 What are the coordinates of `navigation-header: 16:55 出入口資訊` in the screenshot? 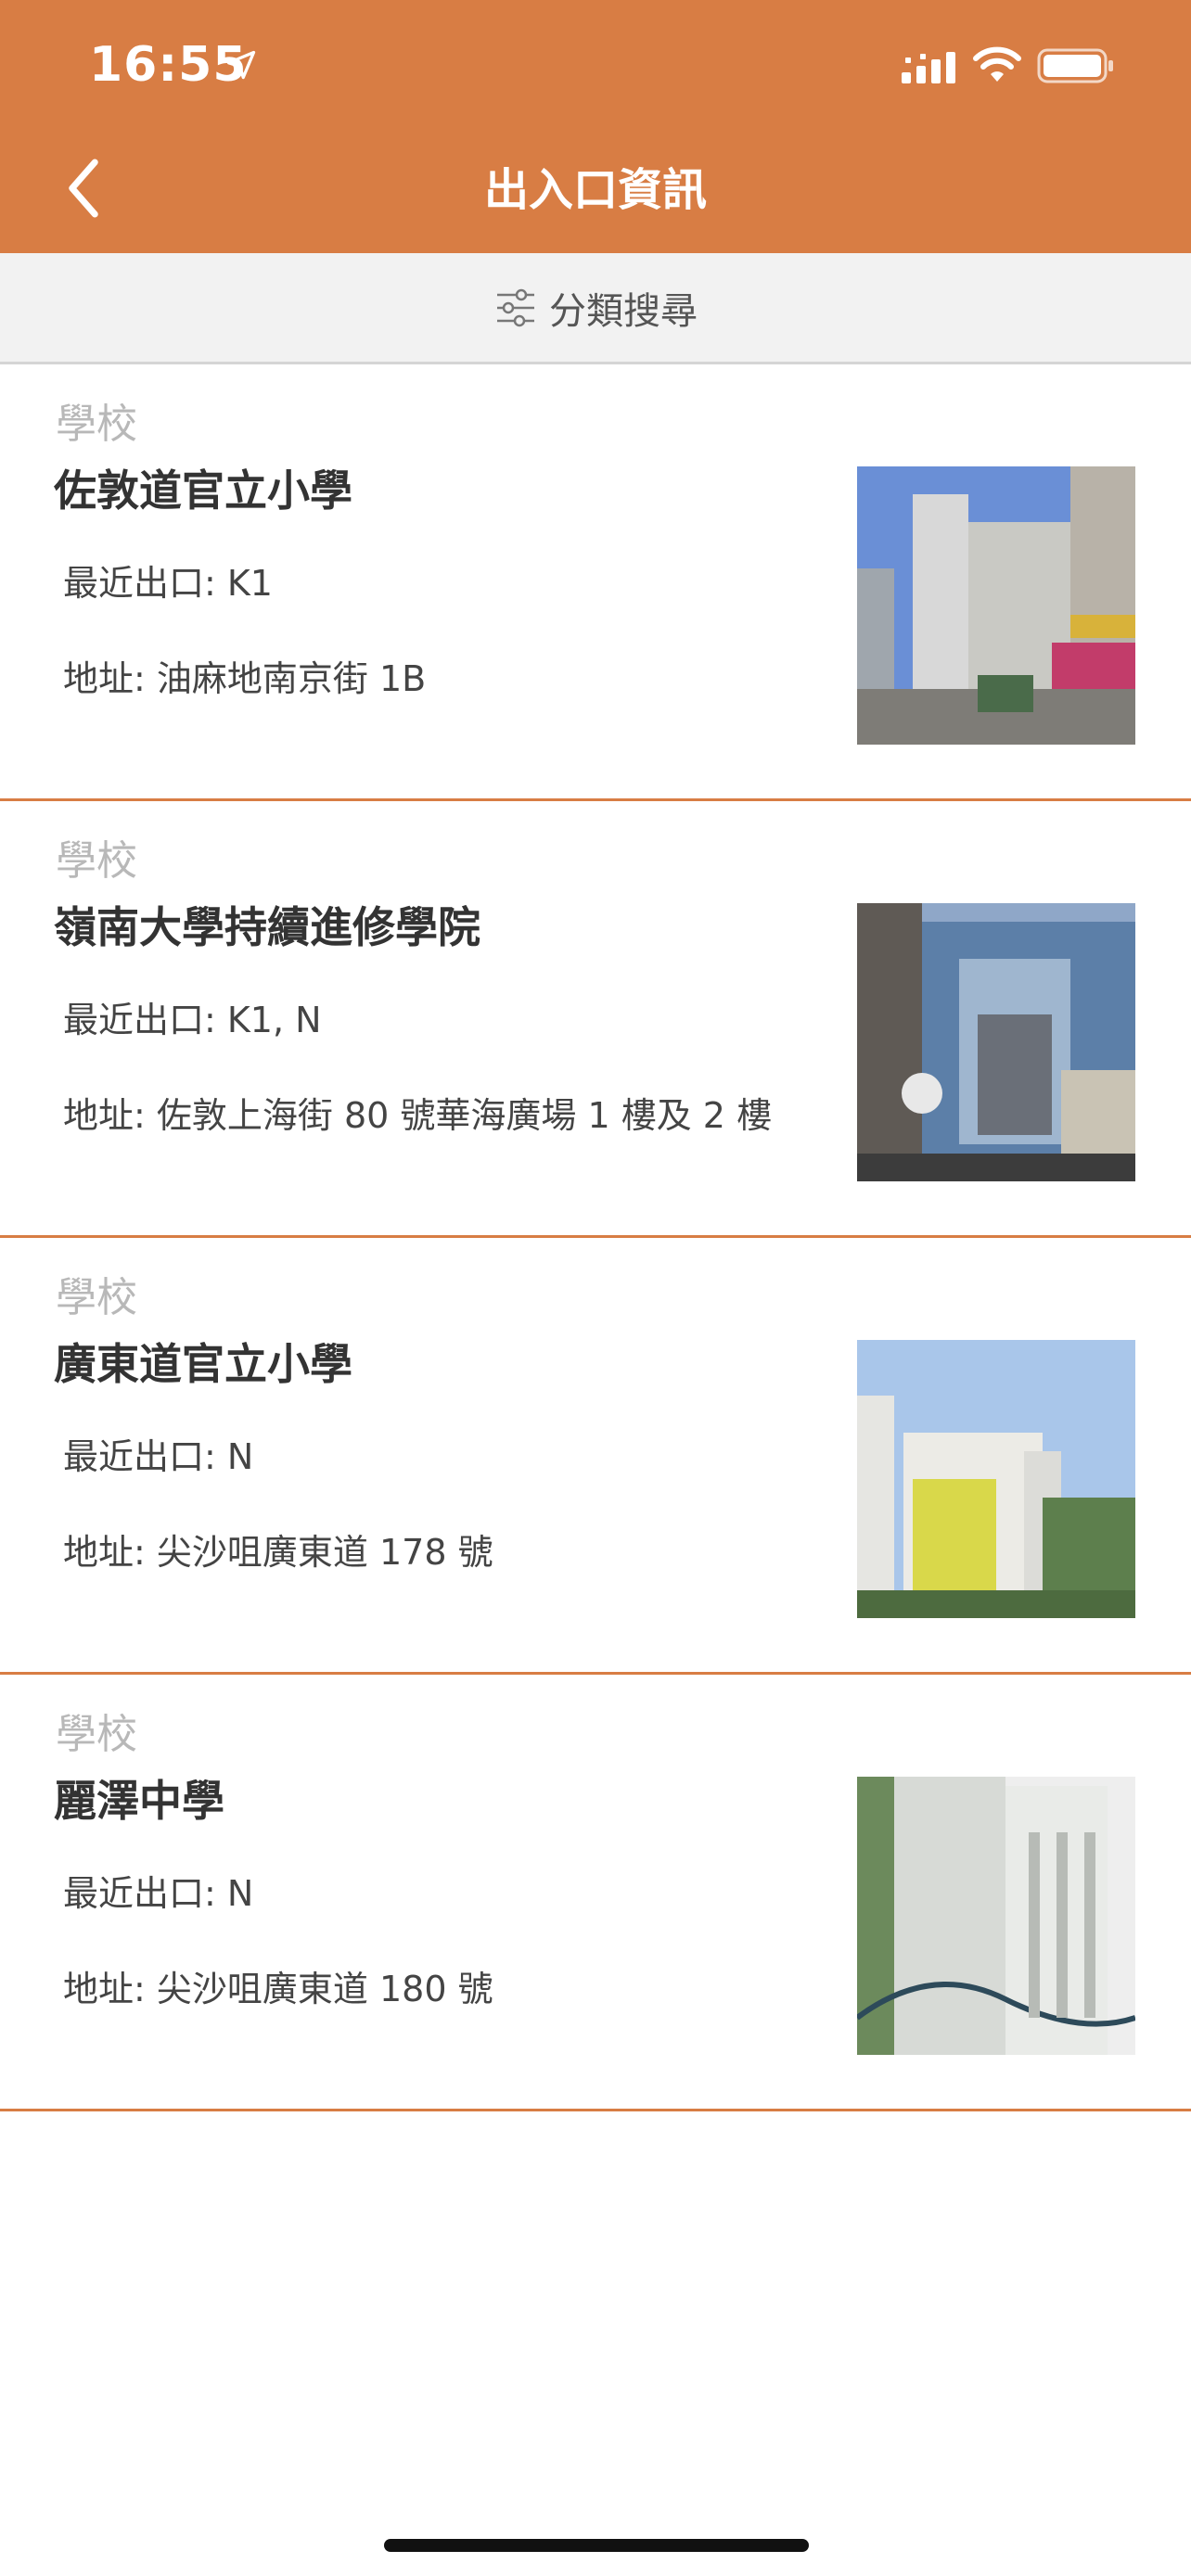 It's located at (595, 126).